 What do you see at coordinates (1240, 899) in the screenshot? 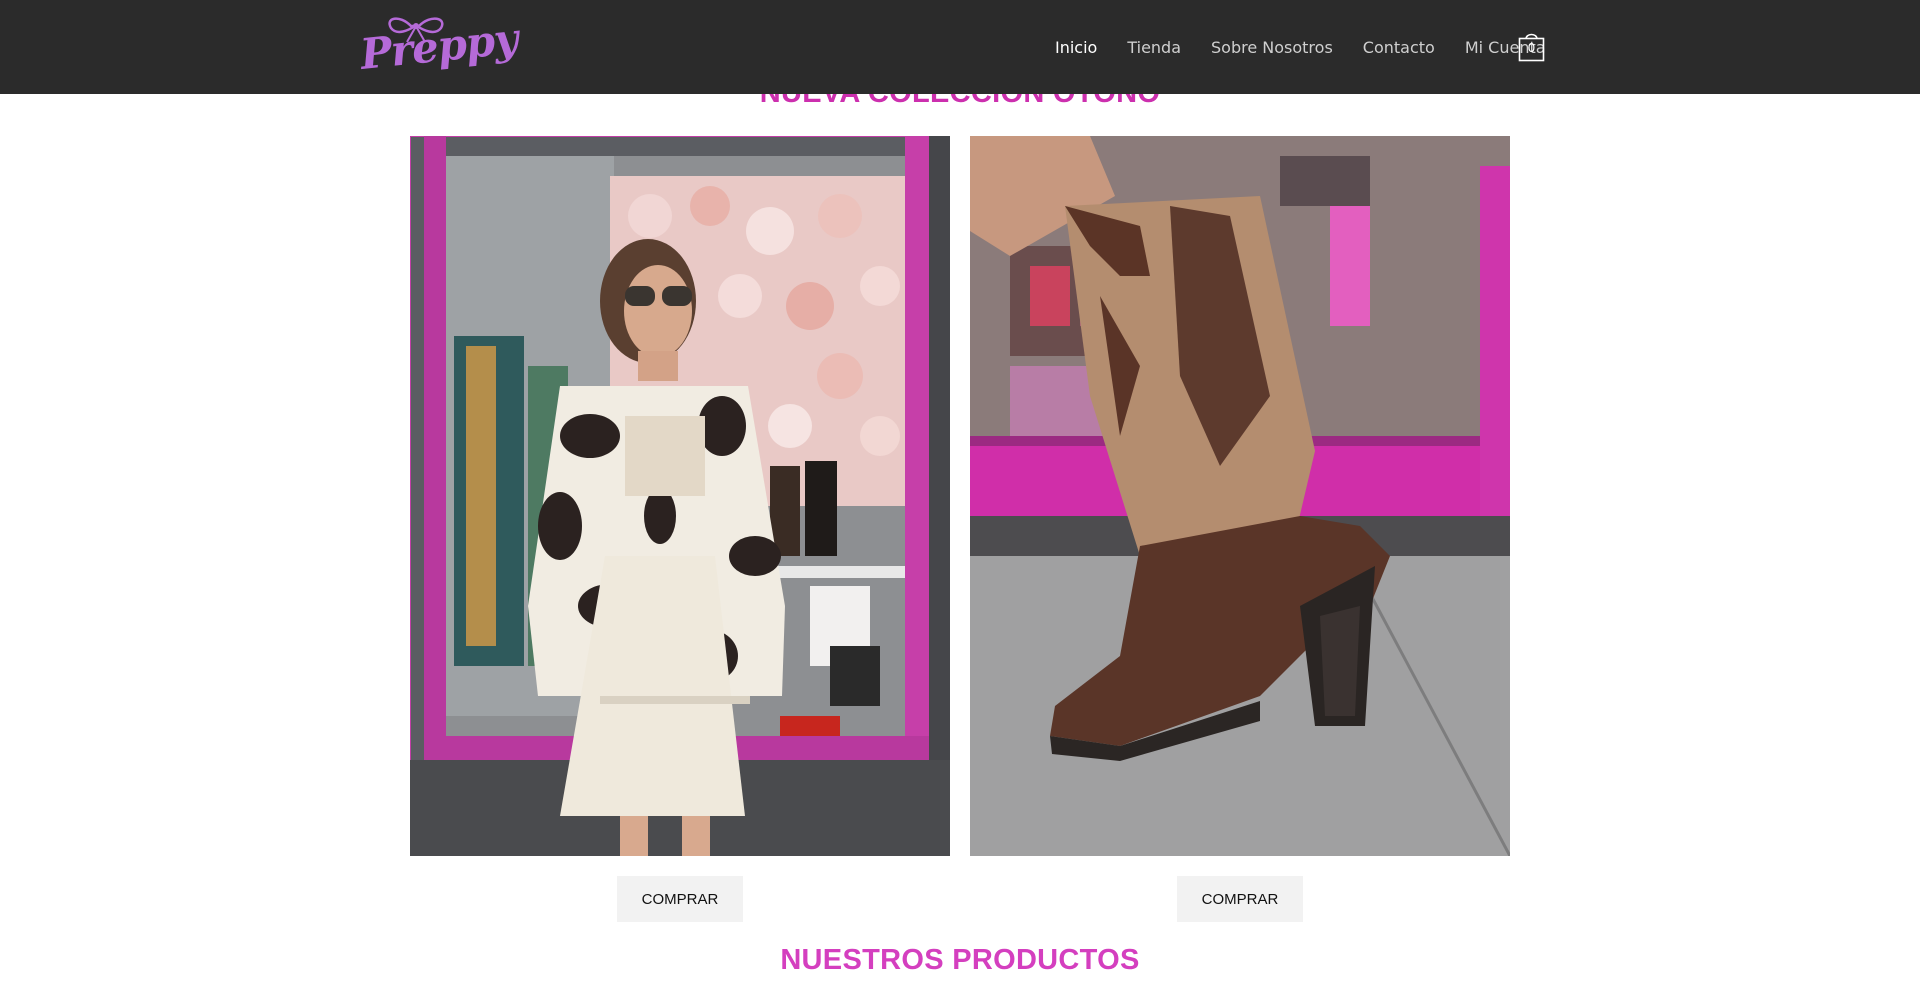
I see `buy-button-right: COMPRAR` at bounding box center [1240, 899].